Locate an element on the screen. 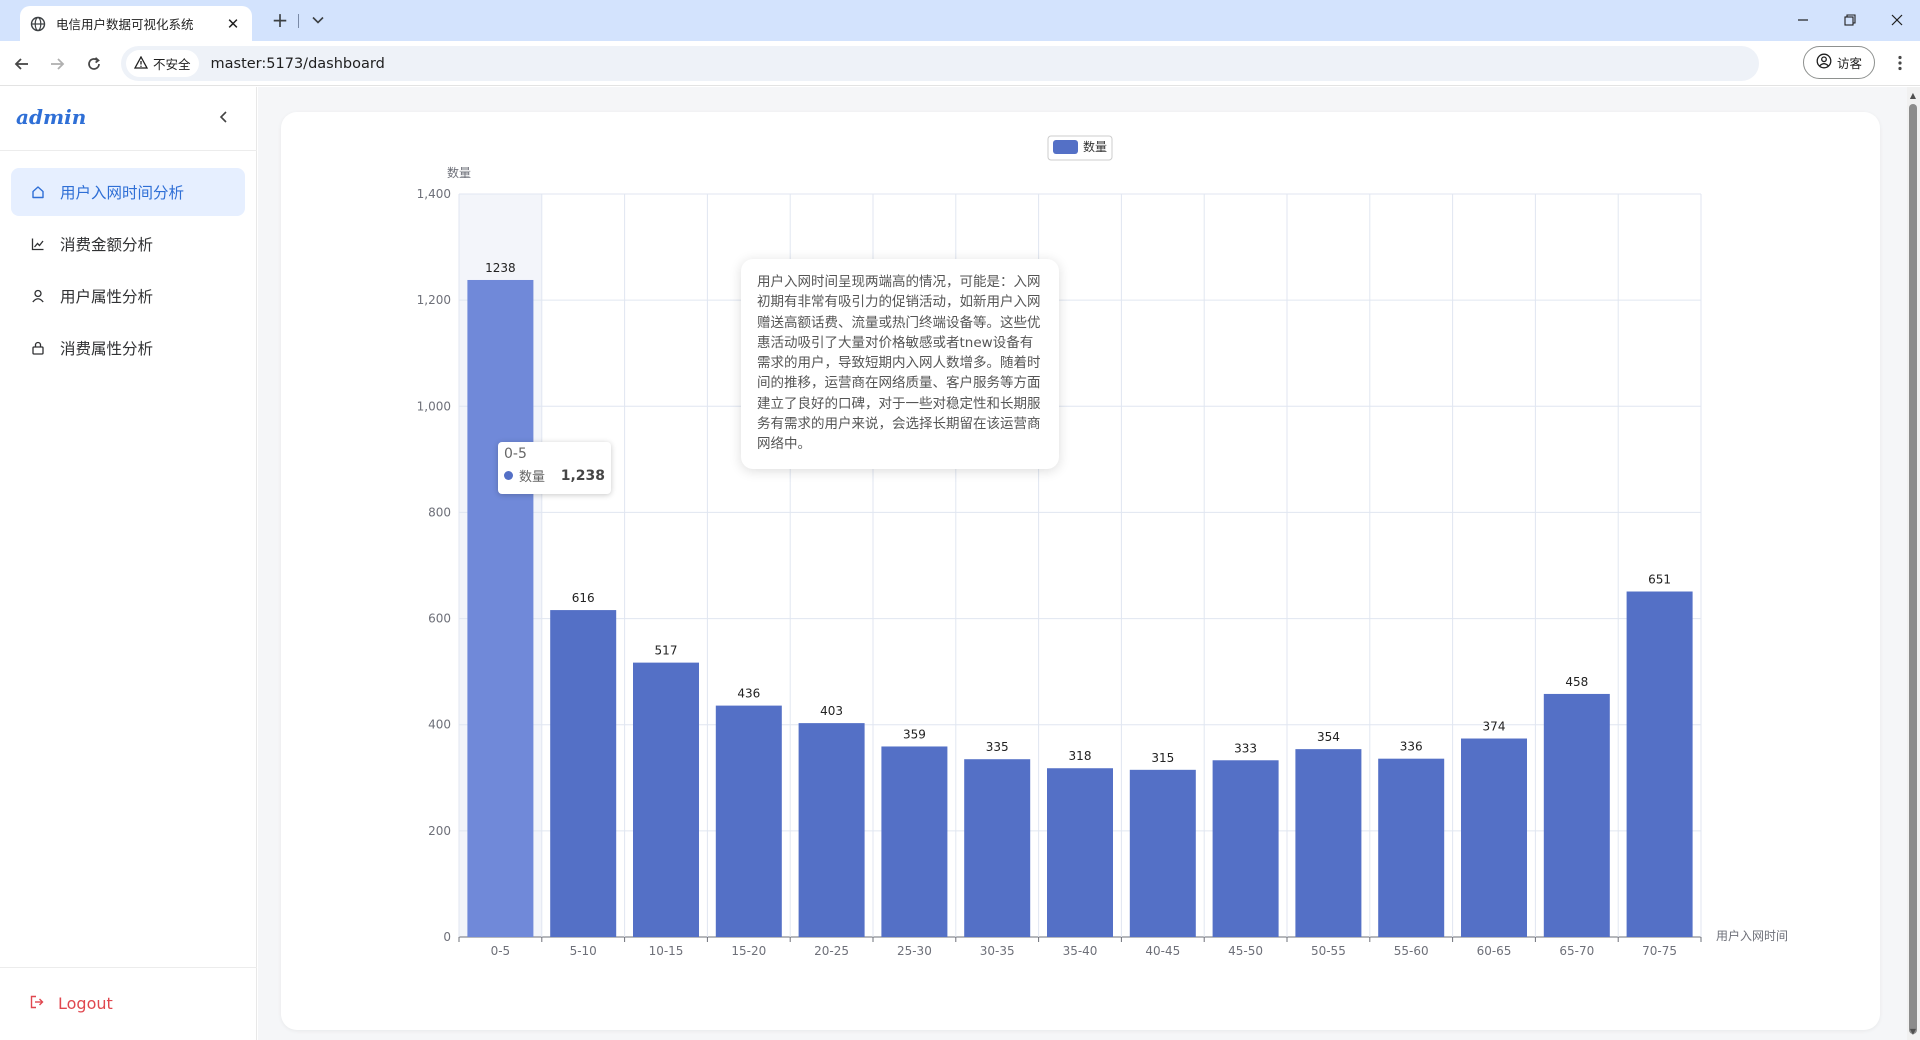 This screenshot has height=1040, width=1920. scroll-down-icon: ▼ is located at coordinates (1913, 1031).